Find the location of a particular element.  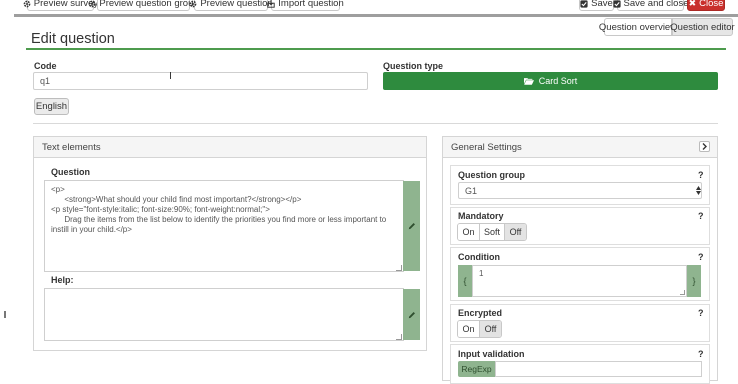

input-validation-help-icon: ? is located at coordinates (701, 354).